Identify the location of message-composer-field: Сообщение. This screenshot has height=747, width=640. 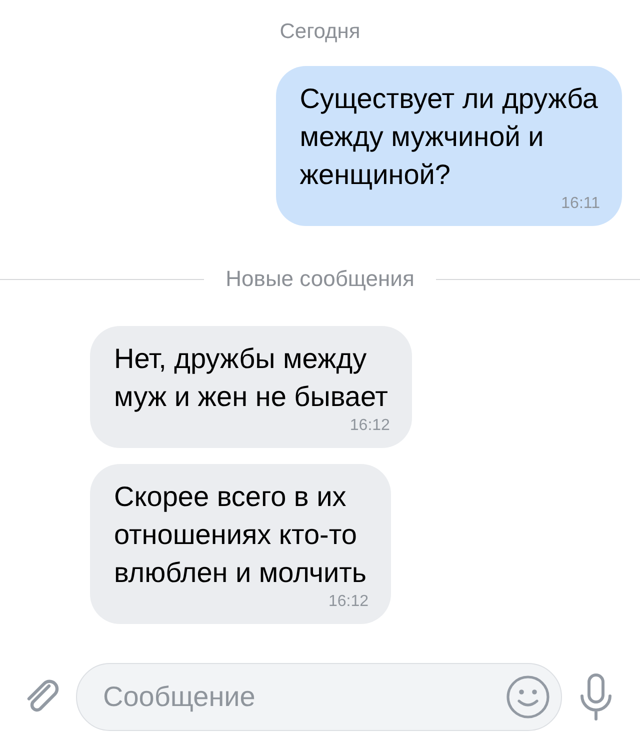
(319, 697).